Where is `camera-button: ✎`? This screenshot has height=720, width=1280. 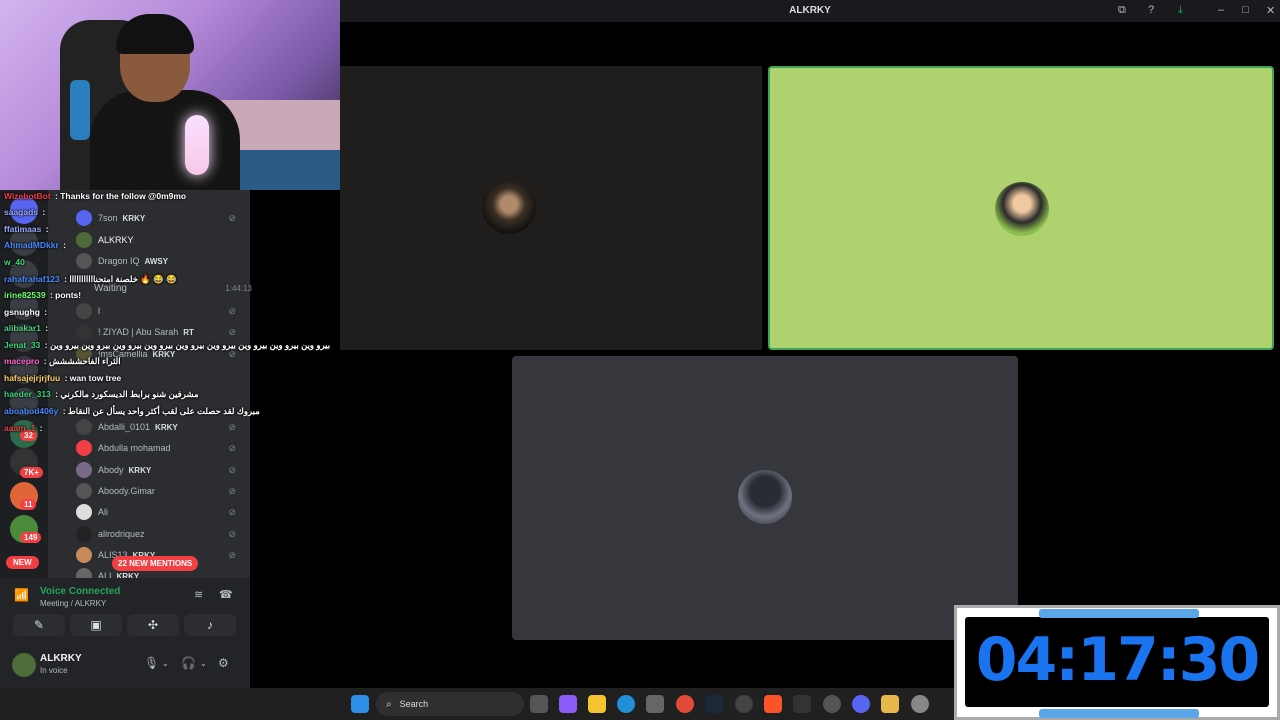
camera-button: ✎ is located at coordinates (39, 625).